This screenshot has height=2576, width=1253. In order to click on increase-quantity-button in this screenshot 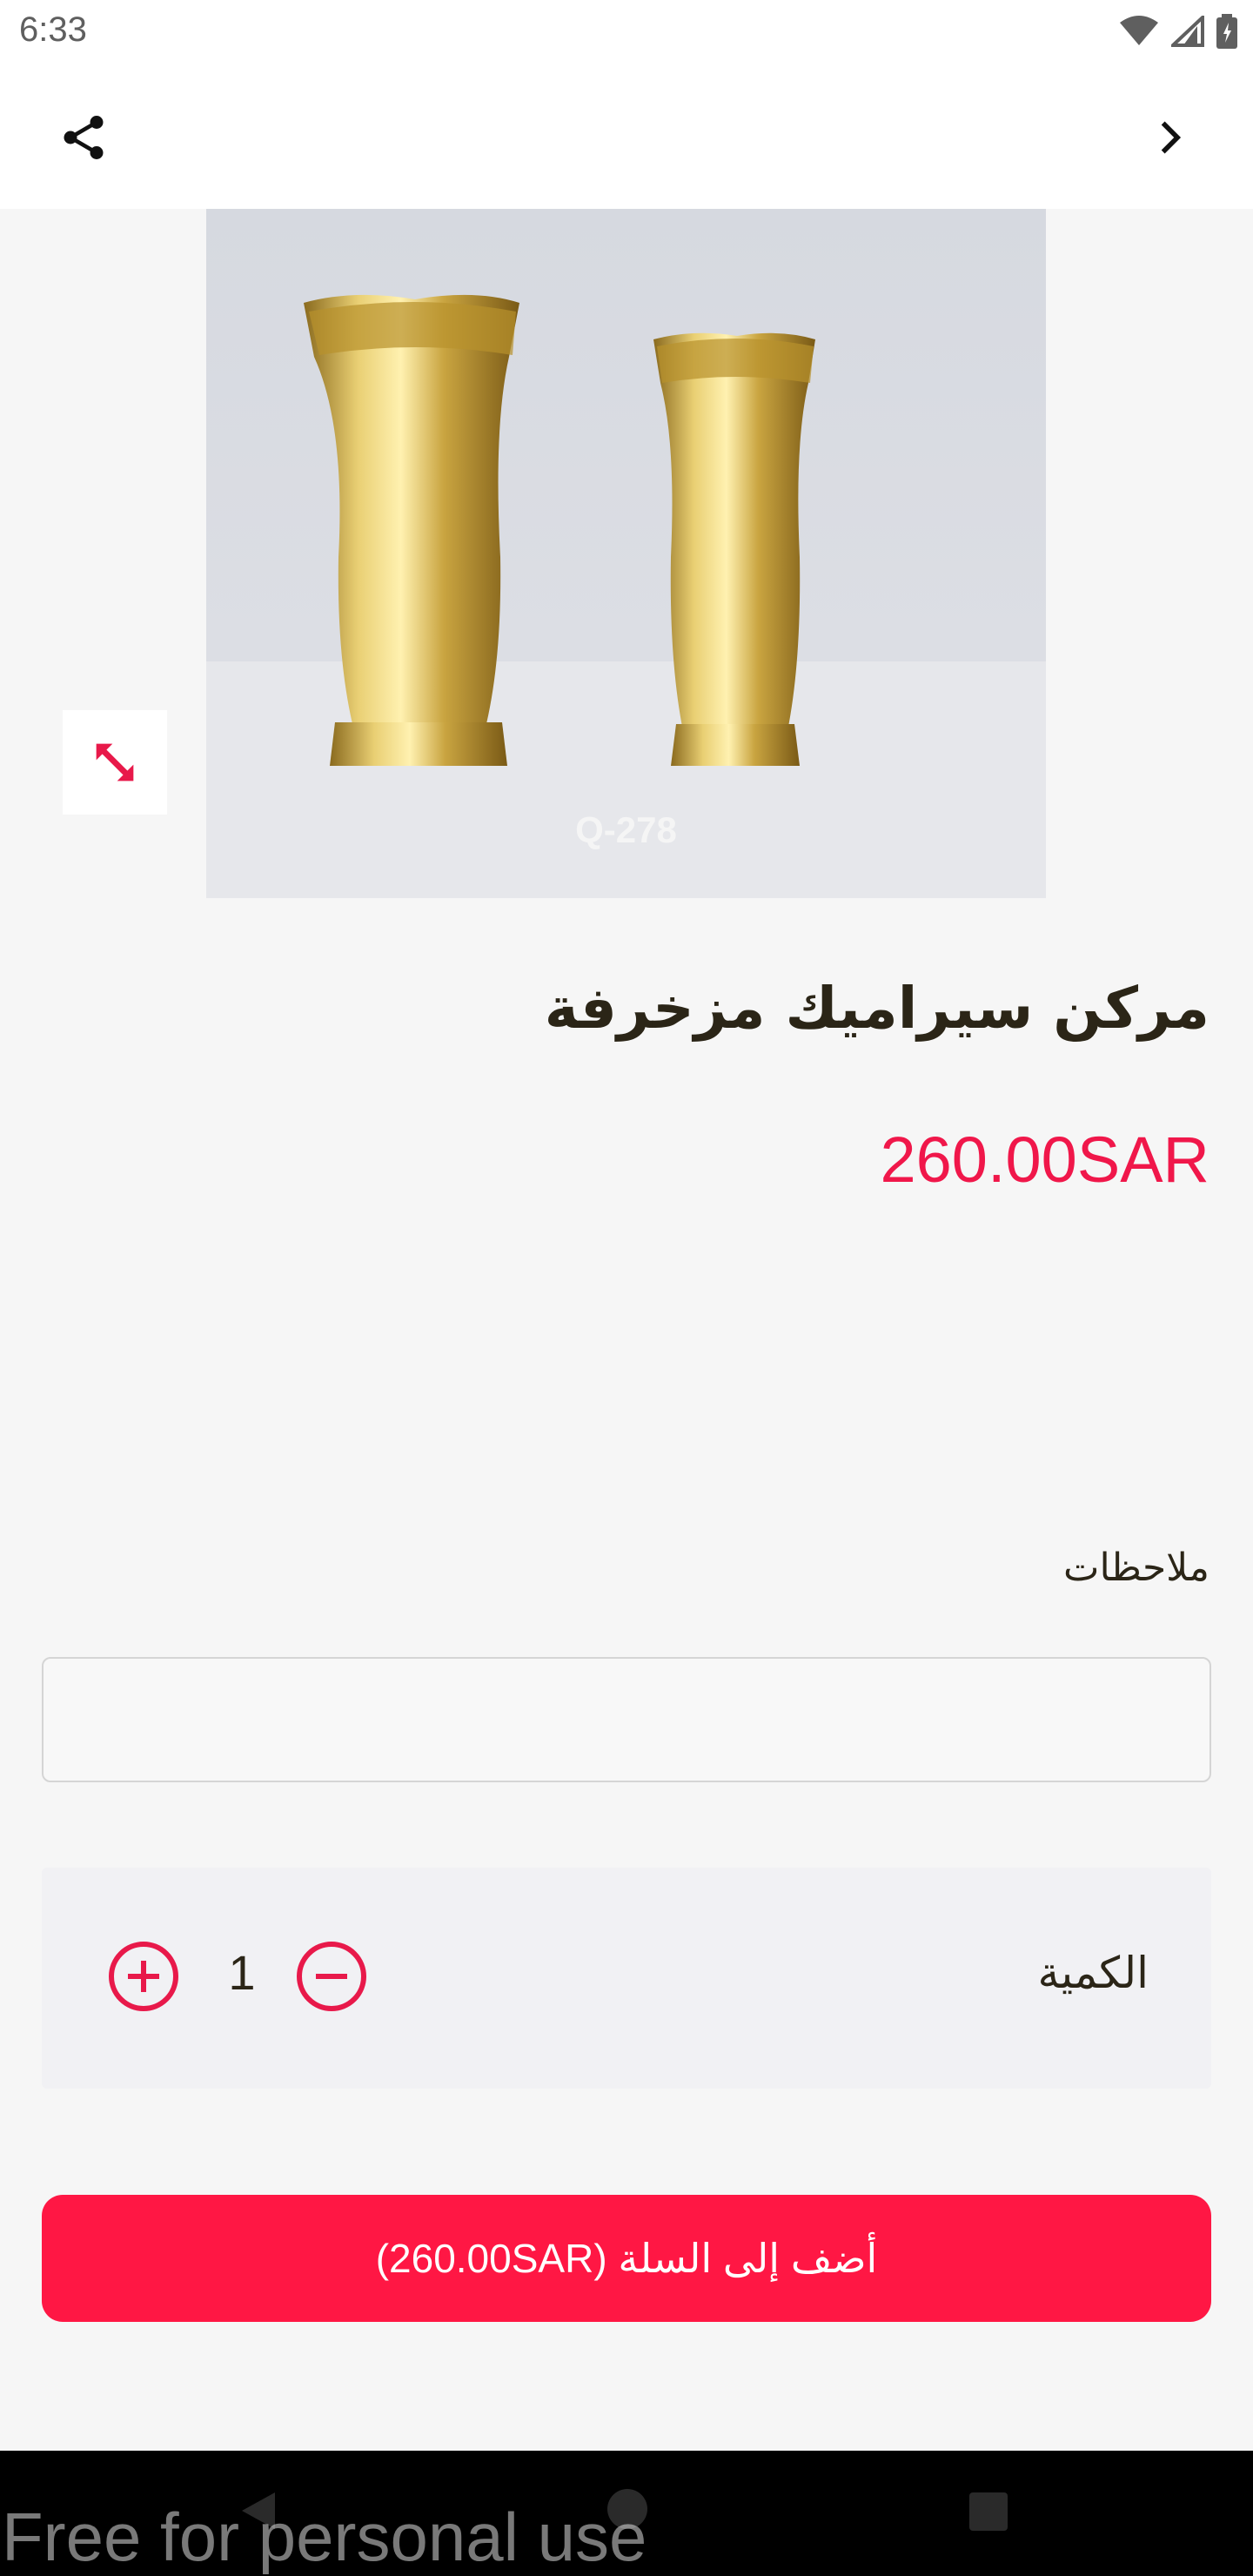, I will do `click(143, 1976)`.